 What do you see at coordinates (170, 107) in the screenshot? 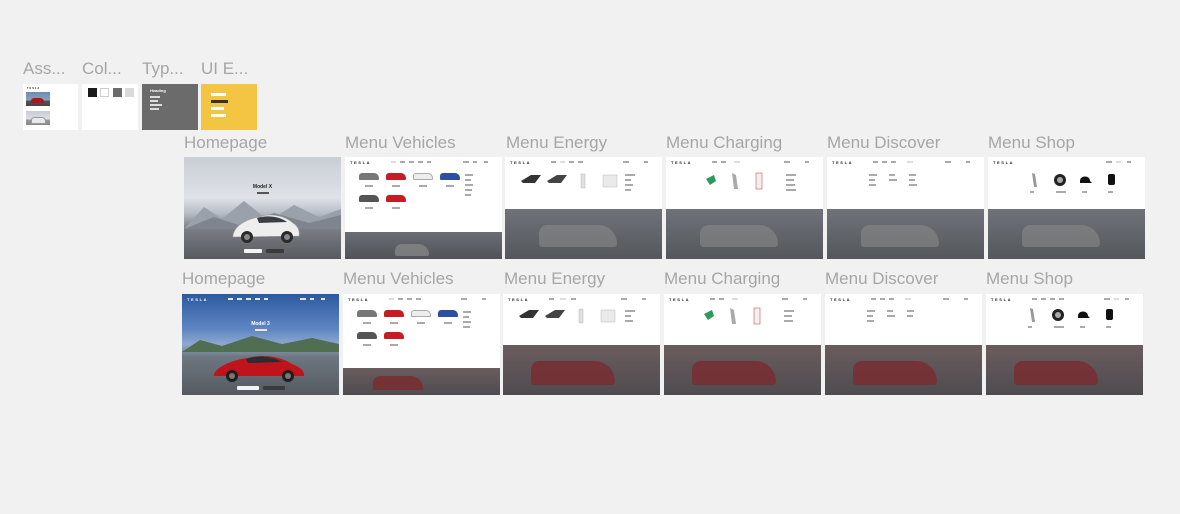
I see `typography-frame: Heading` at bounding box center [170, 107].